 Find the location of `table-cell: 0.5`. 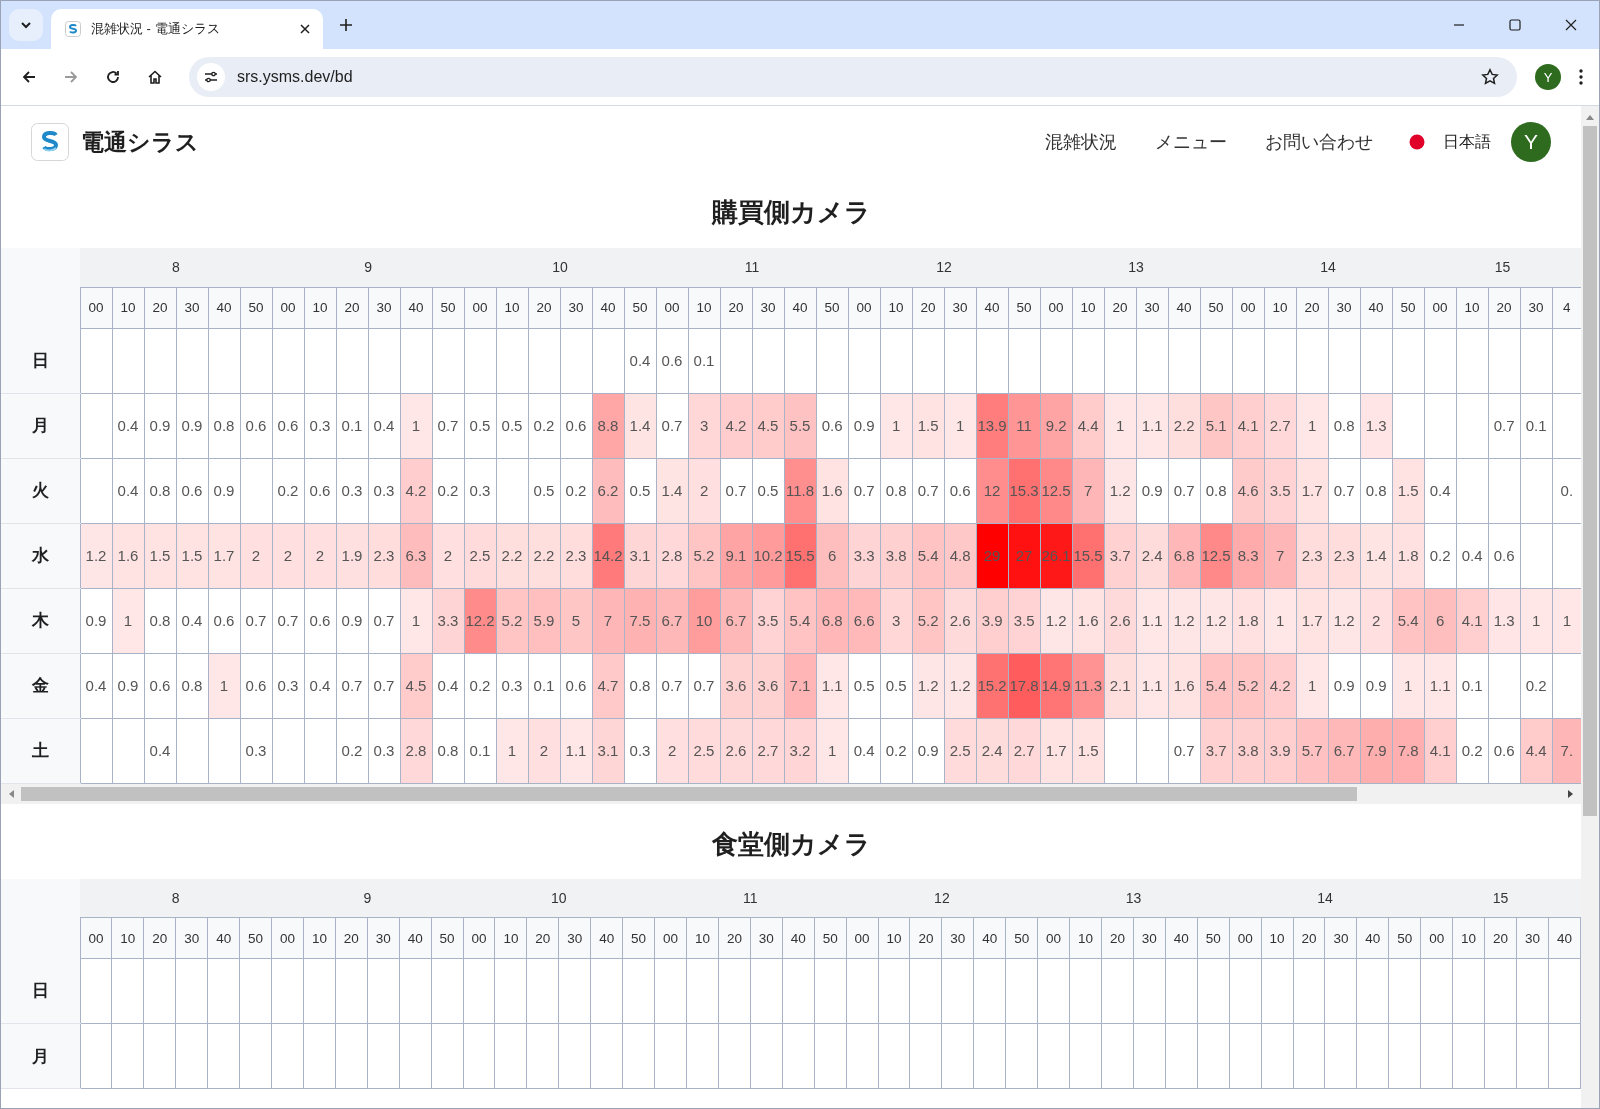

table-cell: 0.5 is located at coordinates (896, 685).